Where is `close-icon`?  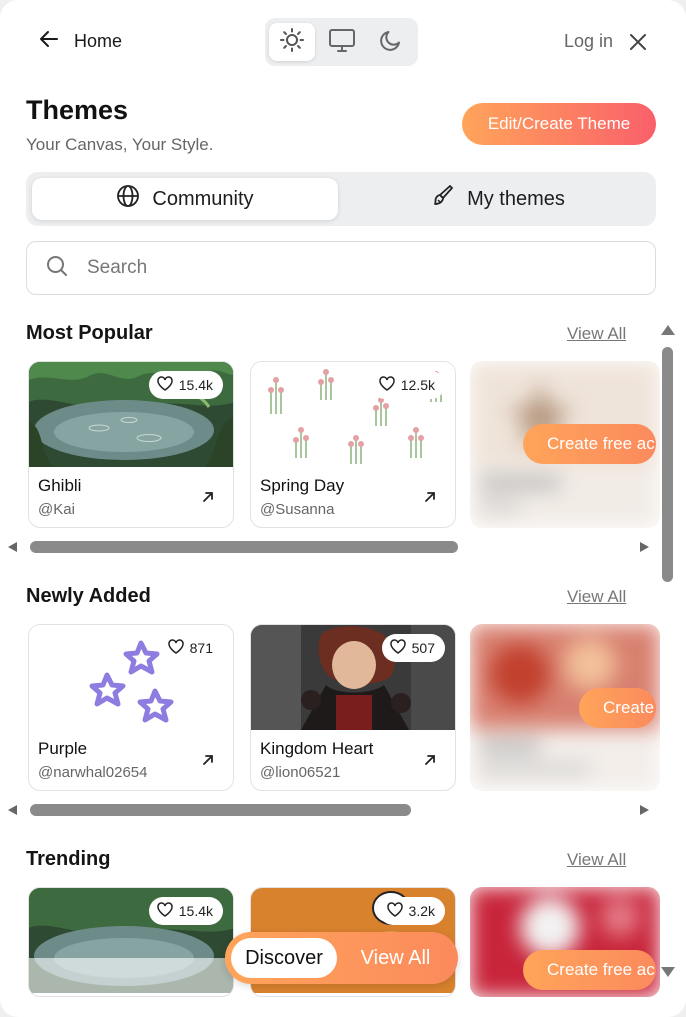 close-icon is located at coordinates (638, 46).